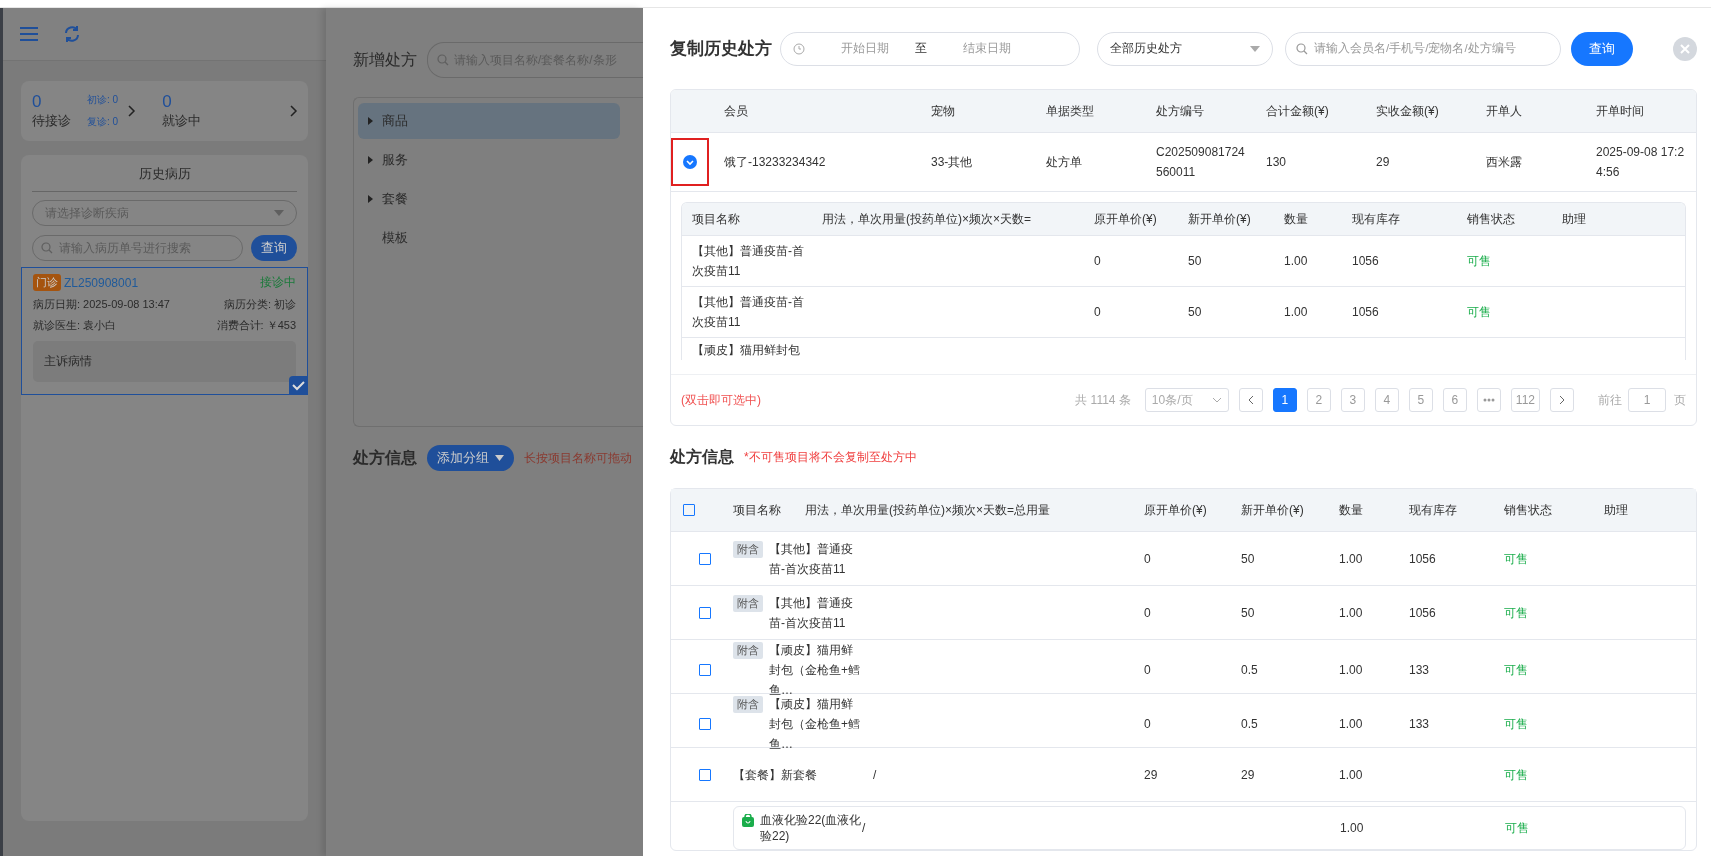 Image resolution: width=1711 pixels, height=856 pixels. I want to click on table-cell-text: 0.5, so click(1249, 670).